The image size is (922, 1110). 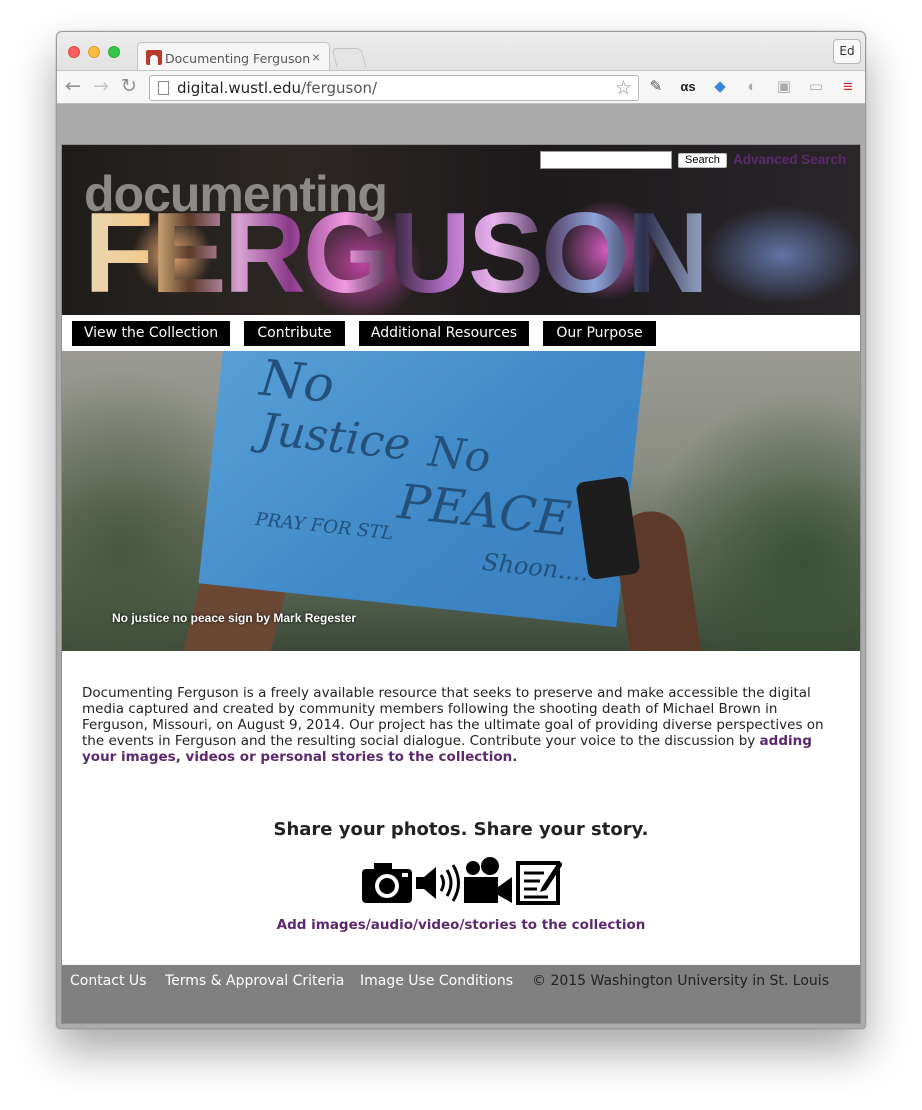 What do you see at coordinates (488, 880) in the screenshot?
I see `video-camera-icon` at bounding box center [488, 880].